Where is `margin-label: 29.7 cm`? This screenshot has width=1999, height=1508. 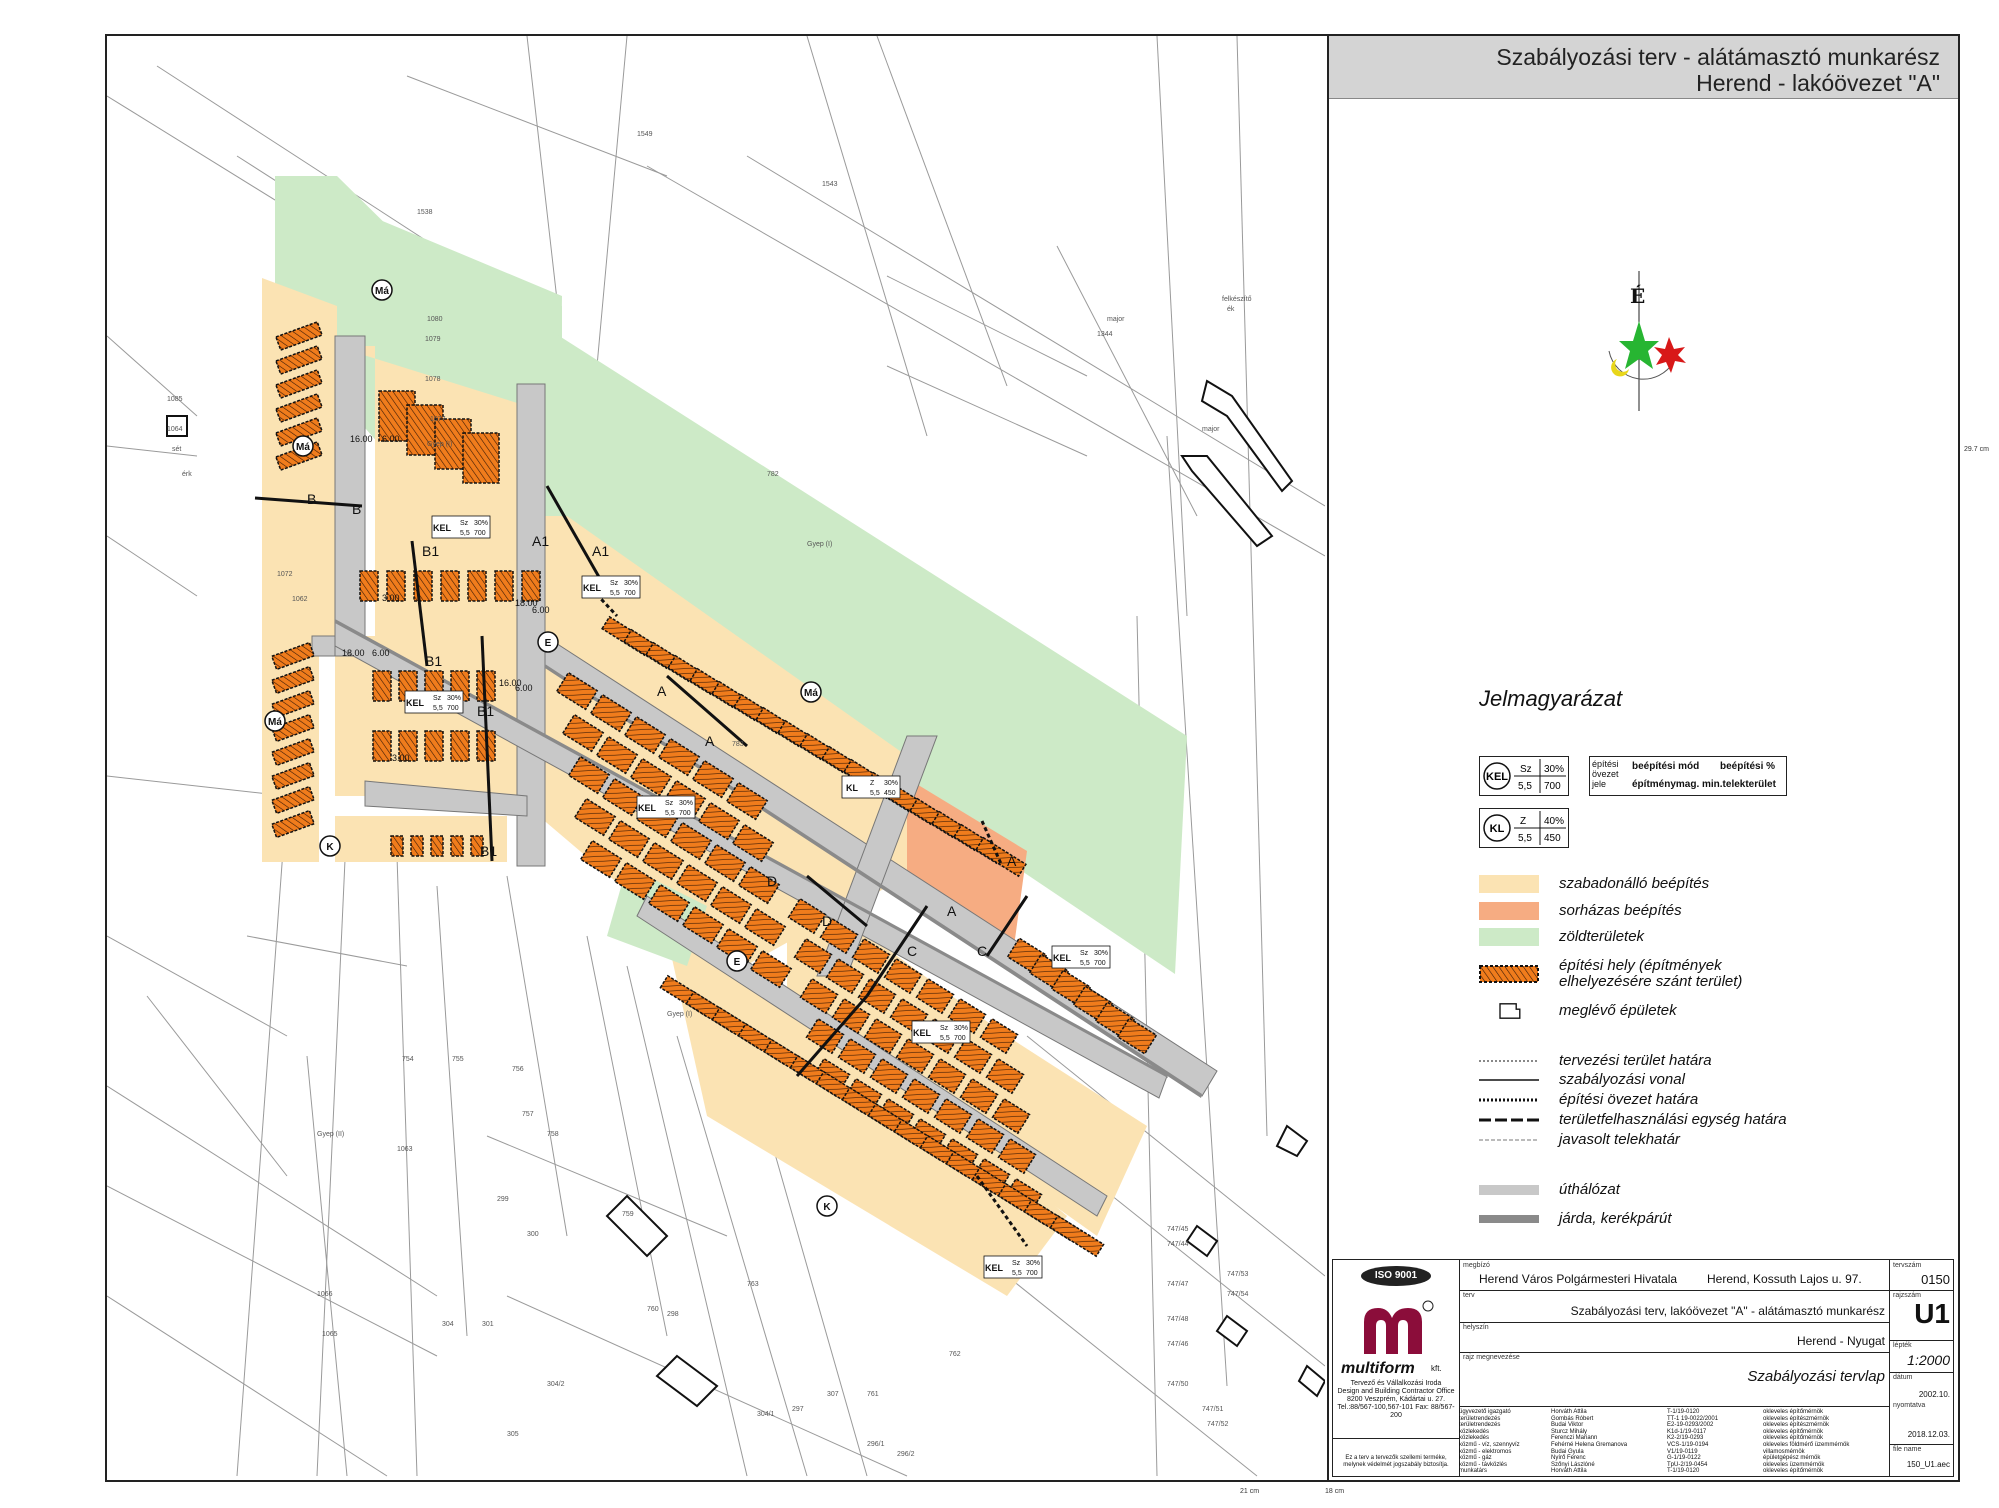
margin-label: 29.7 cm is located at coordinates (1976, 449).